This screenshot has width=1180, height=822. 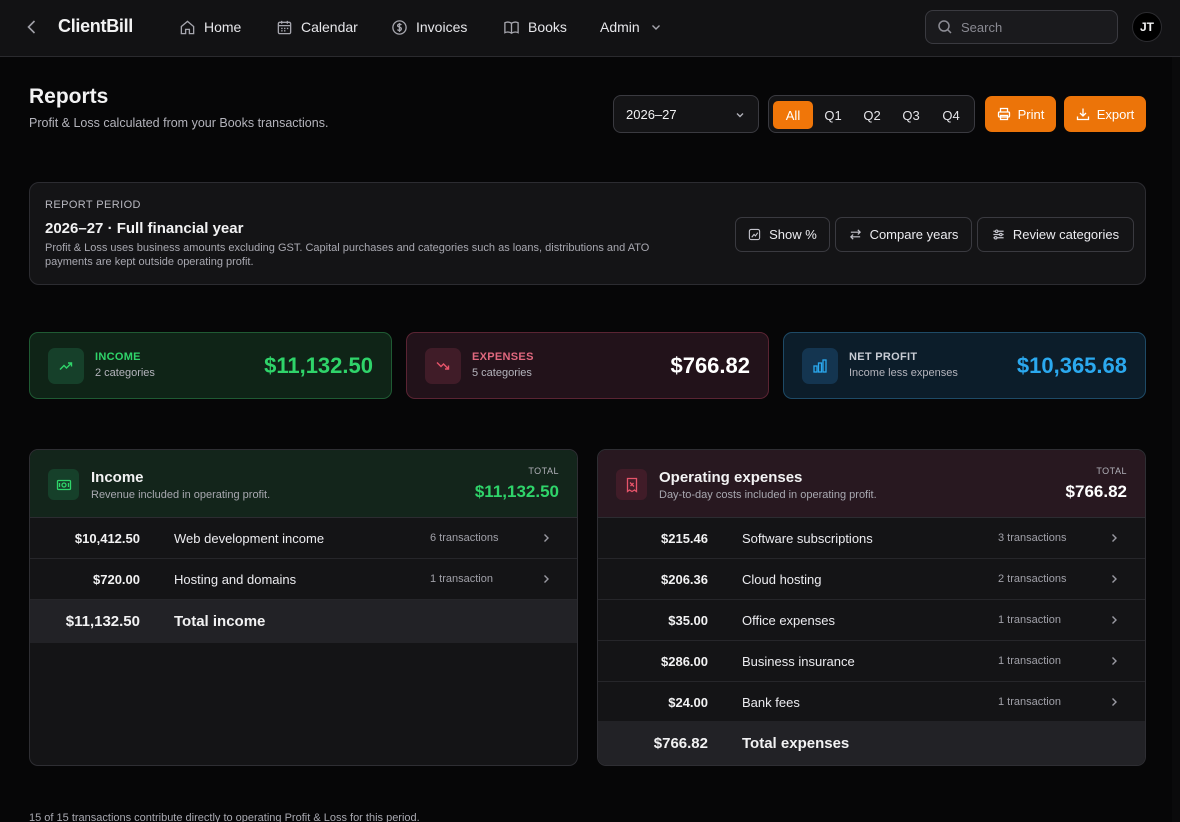 What do you see at coordinates (107, 538) in the screenshot?
I see `row-amount: $10,412.50` at bounding box center [107, 538].